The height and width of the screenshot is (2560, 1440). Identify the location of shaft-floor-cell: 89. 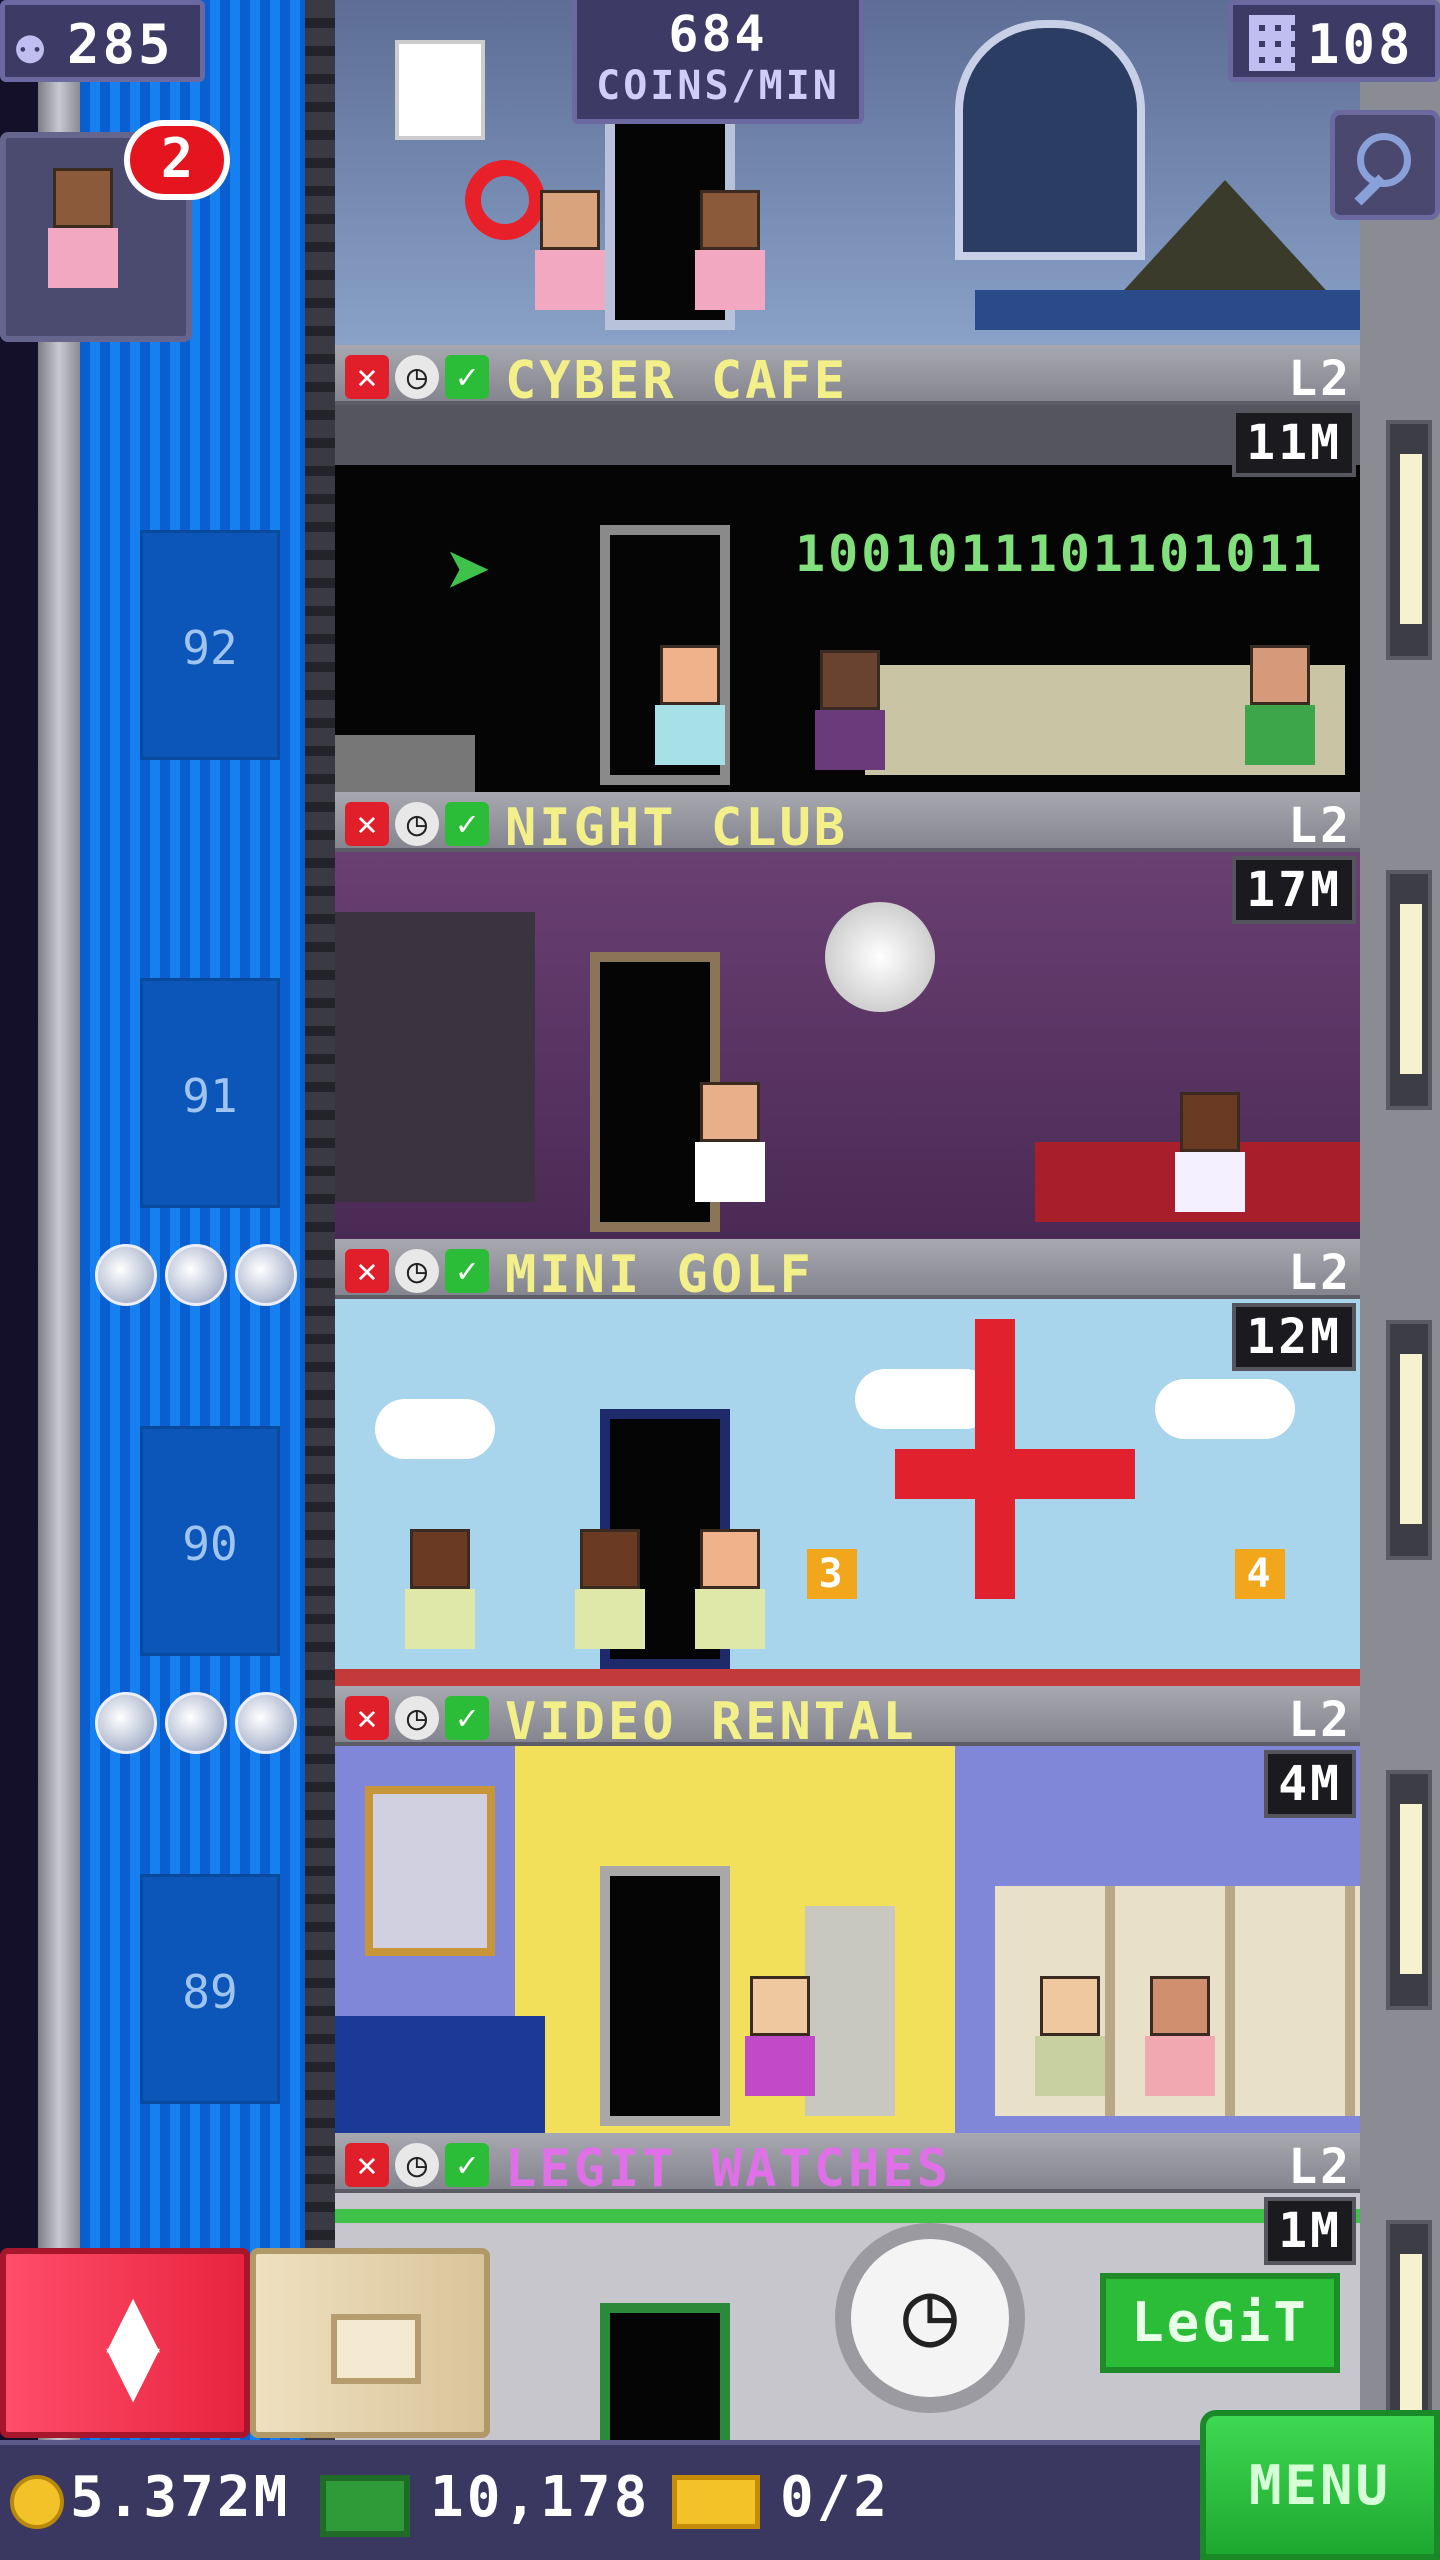
(210, 1989).